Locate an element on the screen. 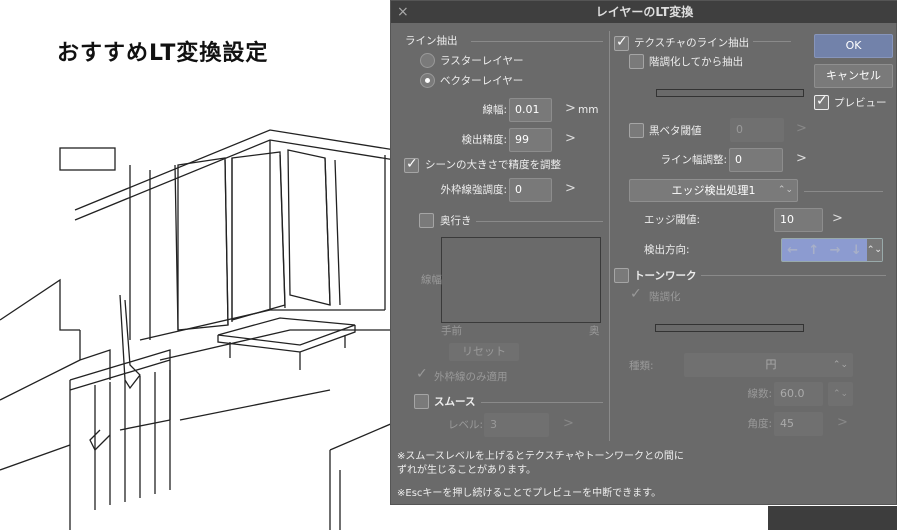 This screenshot has height=530, width=897. graph-near-label: 手前 is located at coordinates (451, 331).